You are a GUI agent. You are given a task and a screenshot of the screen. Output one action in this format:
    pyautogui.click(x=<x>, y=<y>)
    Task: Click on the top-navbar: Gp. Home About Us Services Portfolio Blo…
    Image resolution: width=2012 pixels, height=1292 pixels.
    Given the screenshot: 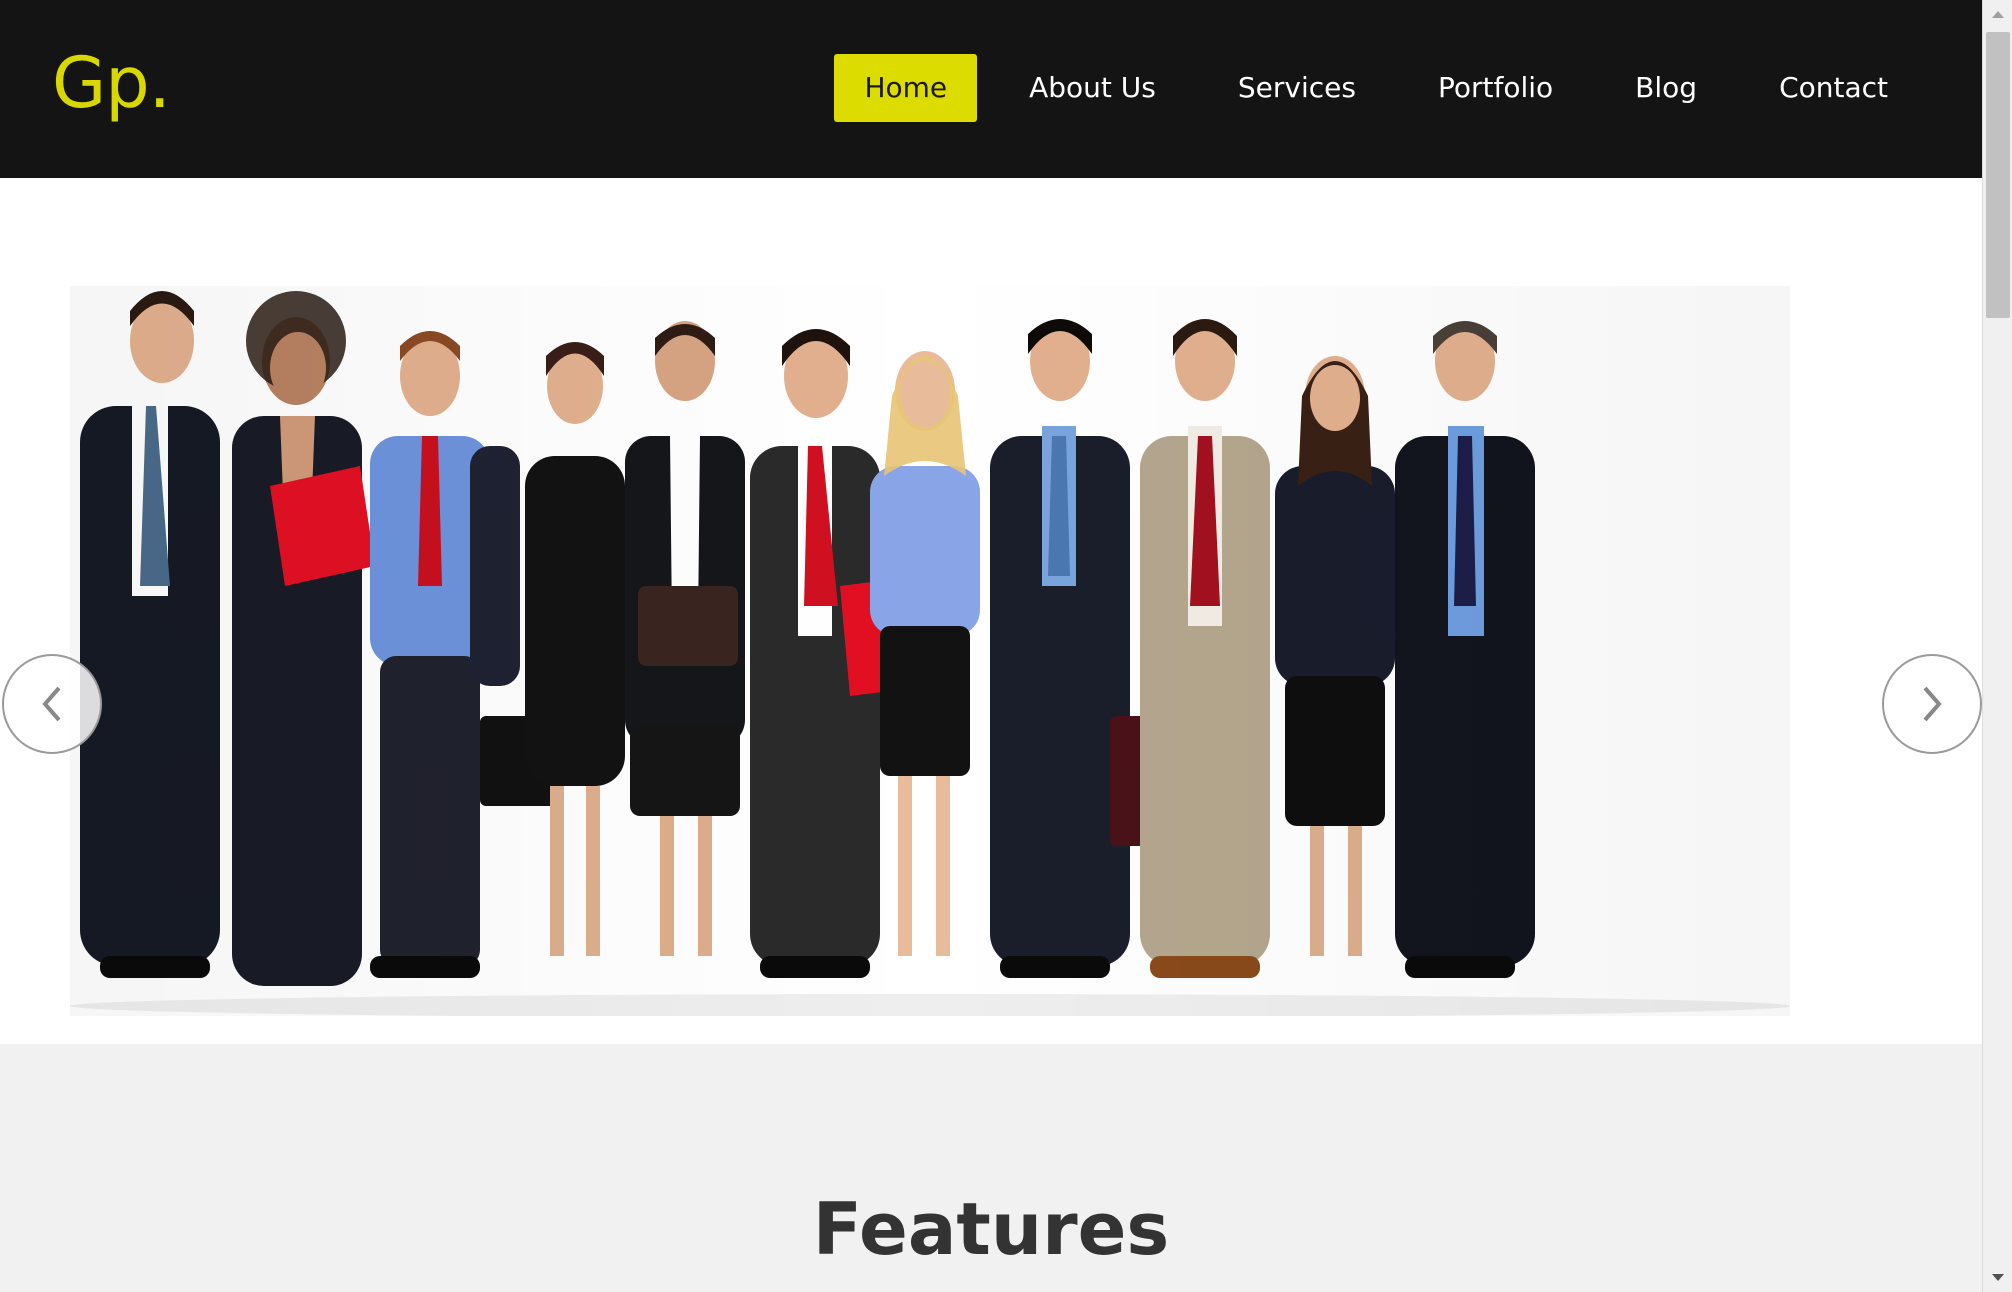 What is the action you would take?
    pyautogui.click(x=991, y=89)
    